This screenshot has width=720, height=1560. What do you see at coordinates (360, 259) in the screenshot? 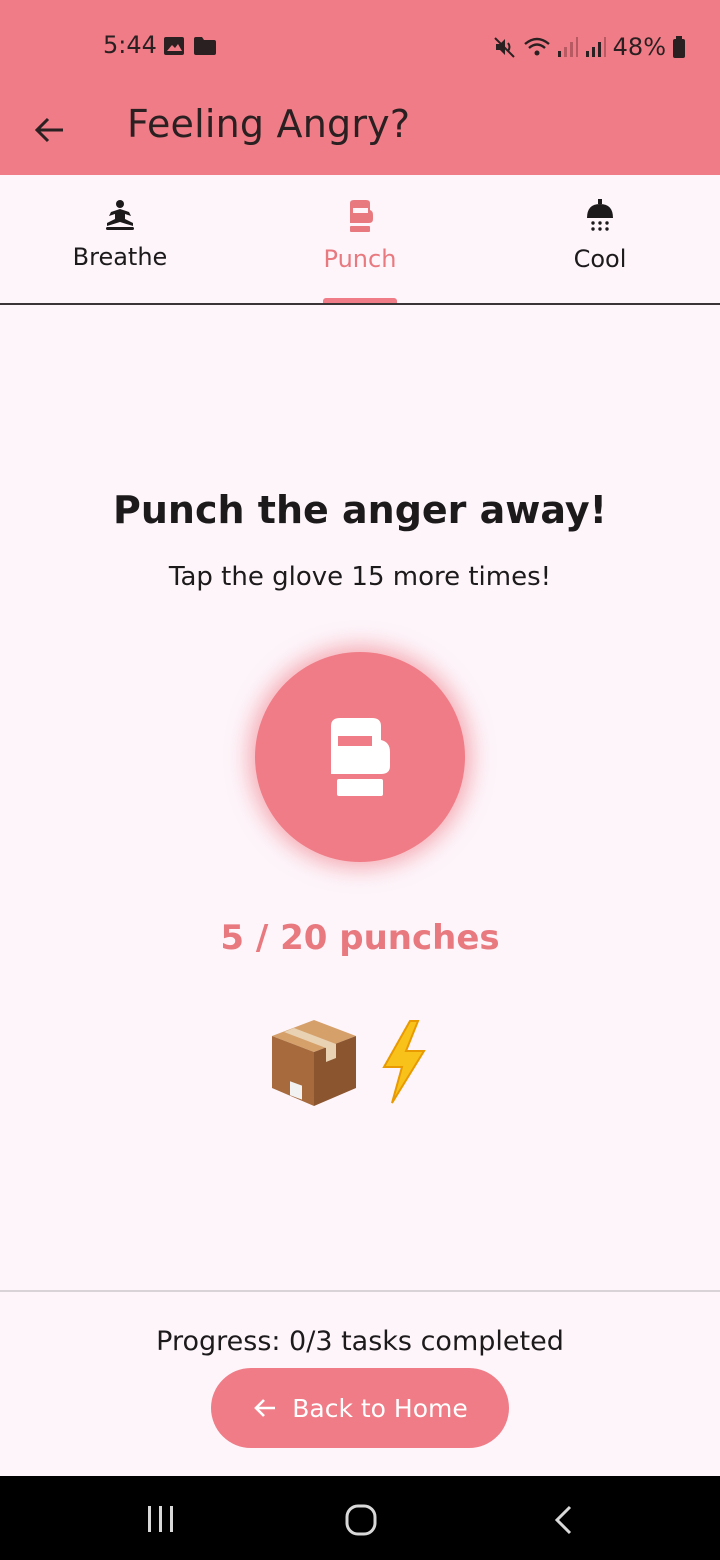
I see `tab-label: Punch` at bounding box center [360, 259].